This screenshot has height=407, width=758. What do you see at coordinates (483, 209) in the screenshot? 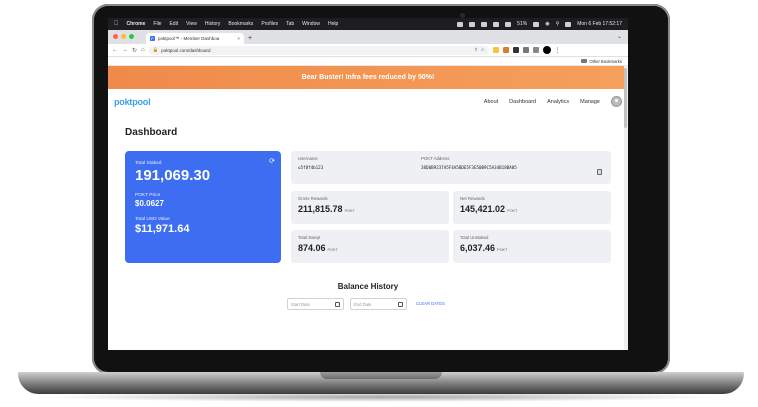
I see `net-rewards-number: 145,421.02` at bounding box center [483, 209].